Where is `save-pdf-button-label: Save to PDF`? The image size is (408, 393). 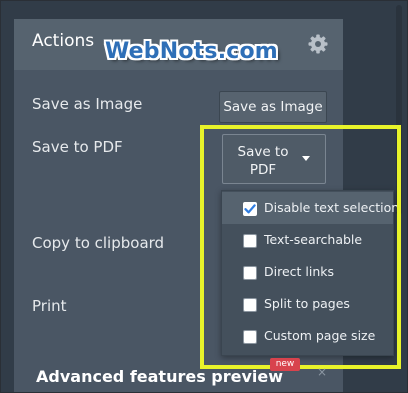 save-pdf-button-label: Save to PDF is located at coordinates (263, 161).